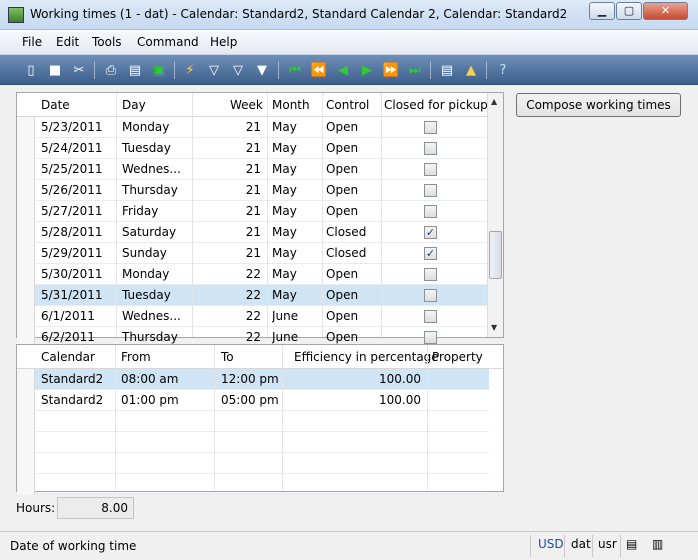  What do you see at coordinates (55, 105) in the screenshot?
I see `col-date: Date` at bounding box center [55, 105].